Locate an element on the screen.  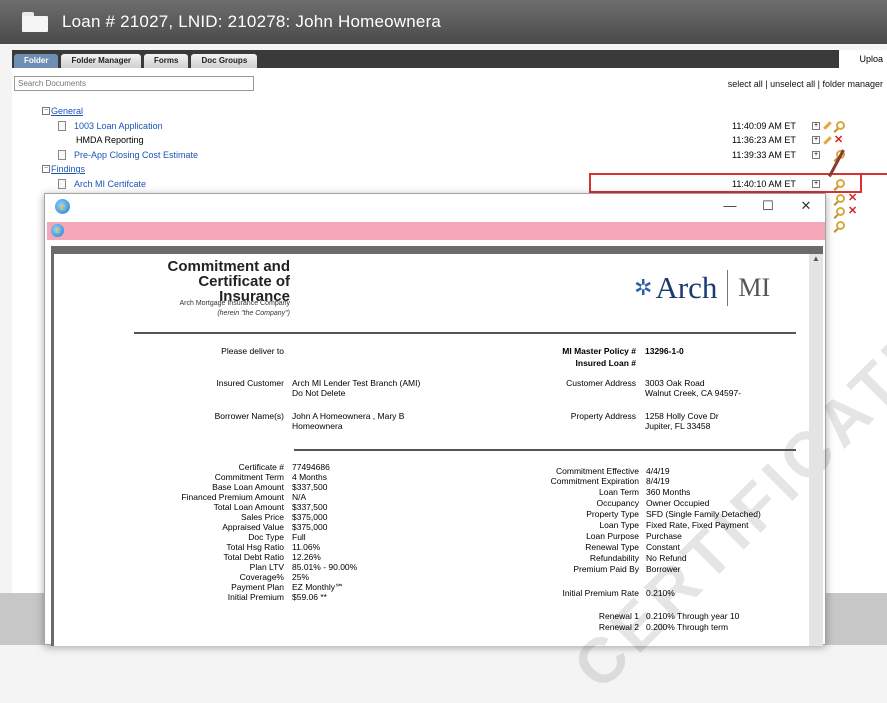
property-address-value: 1258 Holly Cove Dr is located at coordinates (682, 416).